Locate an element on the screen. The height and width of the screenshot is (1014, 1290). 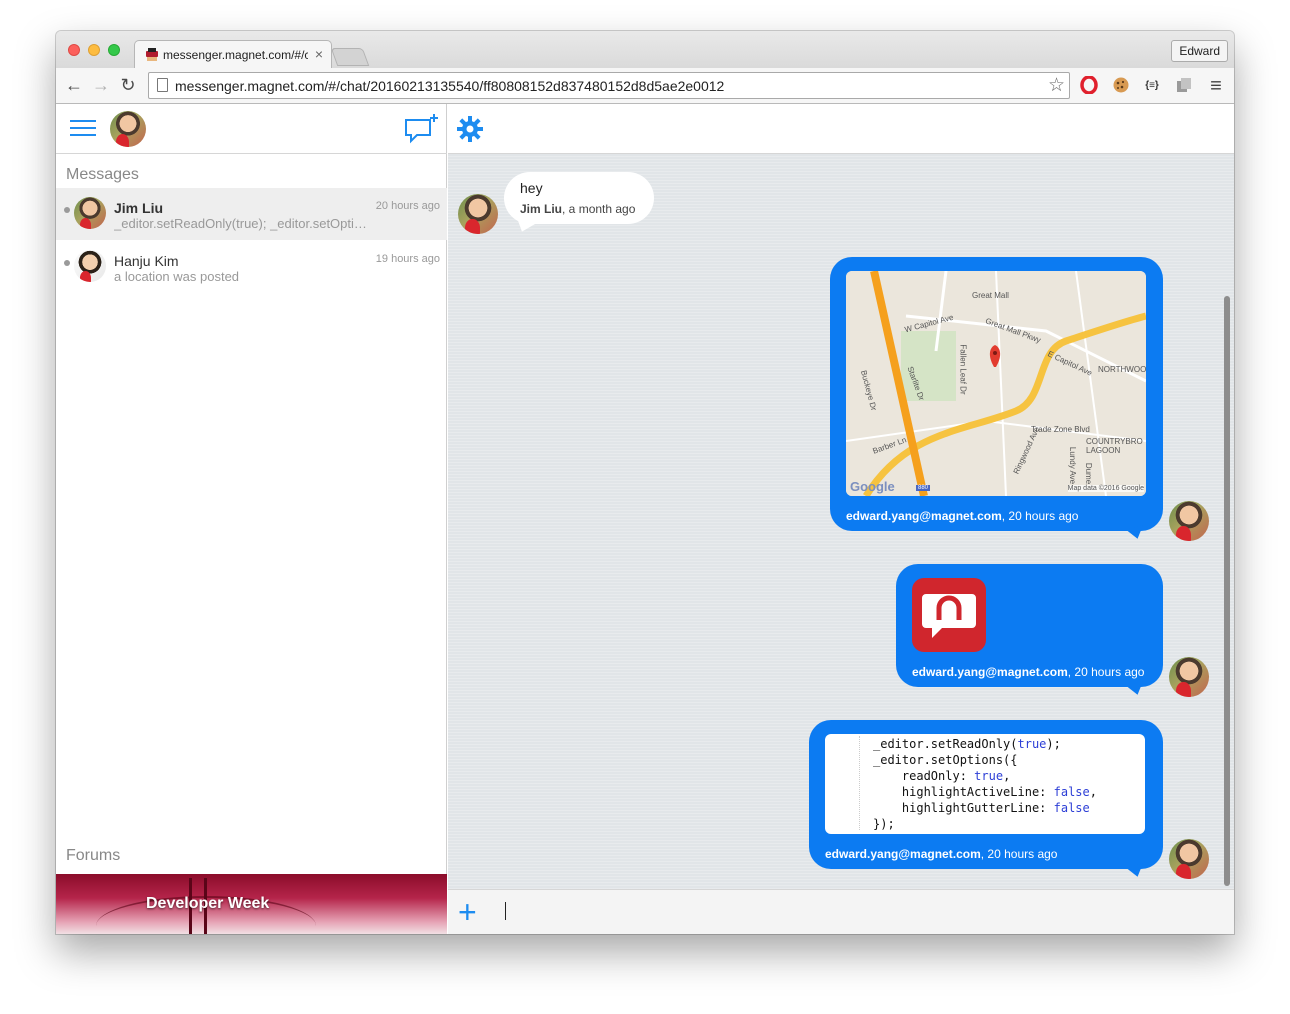
forward-arrow-icon: → is located at coordinates (101, 85).